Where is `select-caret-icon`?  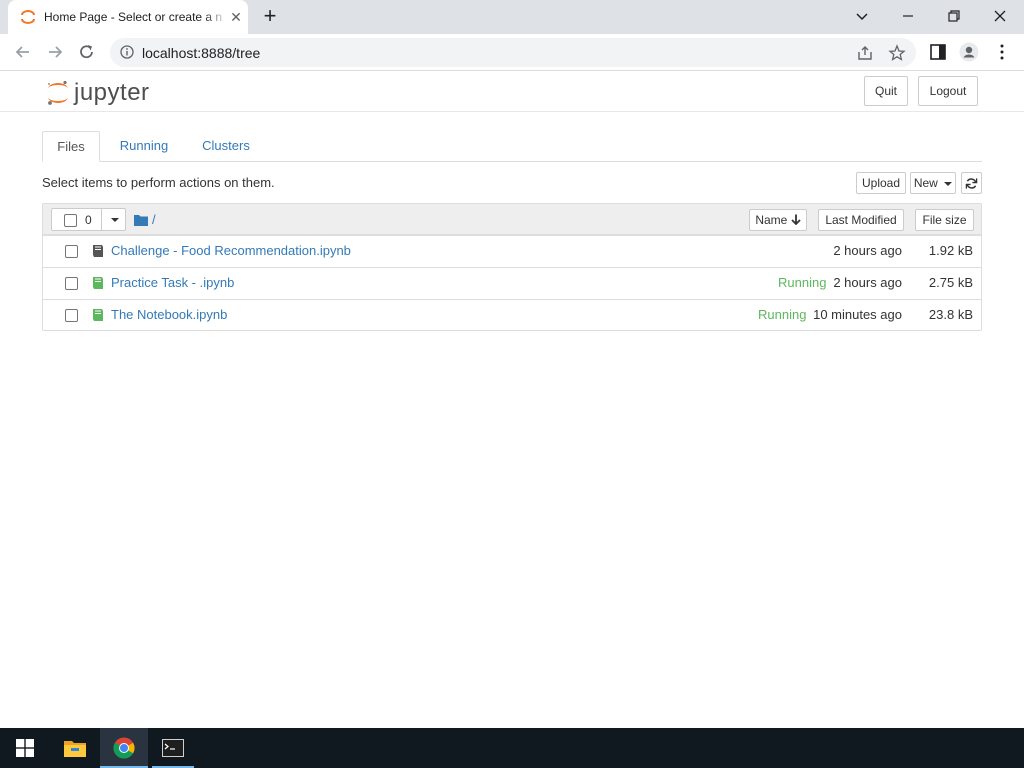 select-caret-icon is located at coordinates (115, 220).